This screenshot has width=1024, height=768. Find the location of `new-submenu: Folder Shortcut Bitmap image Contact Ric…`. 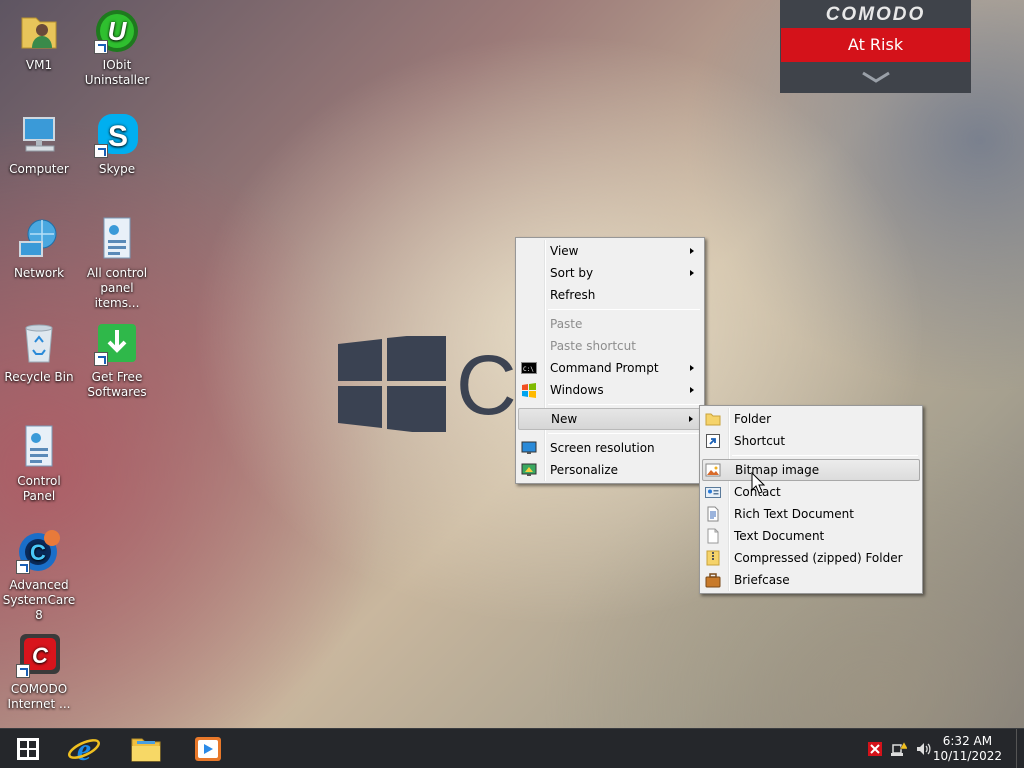

new-submenu: Folder Shortcut Bitmap image Contact Ric… is located at coordinates (811, 499).